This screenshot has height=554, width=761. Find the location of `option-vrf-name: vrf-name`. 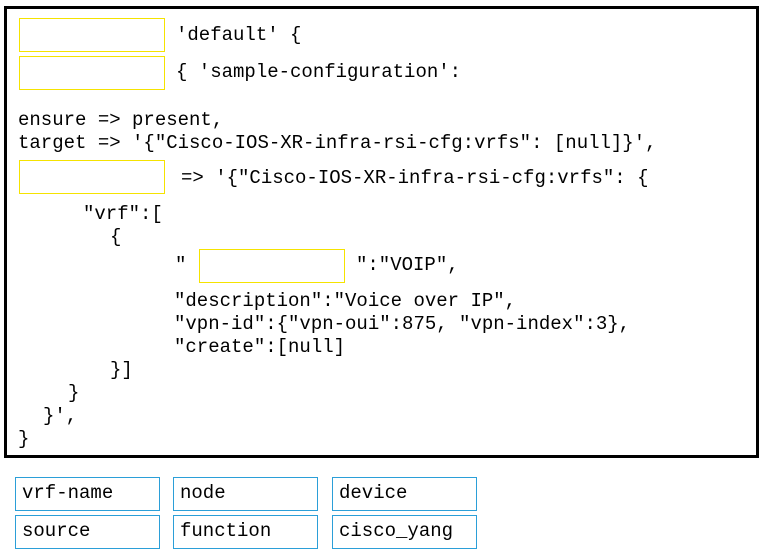

option-vrf-name: vrf-name is located at coordinates (87, 494).